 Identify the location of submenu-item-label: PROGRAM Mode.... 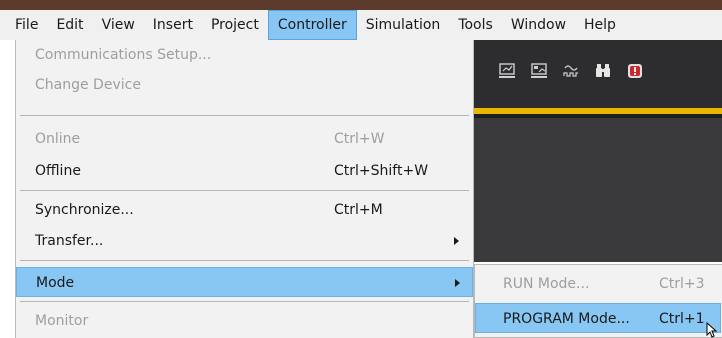
(566, 319).